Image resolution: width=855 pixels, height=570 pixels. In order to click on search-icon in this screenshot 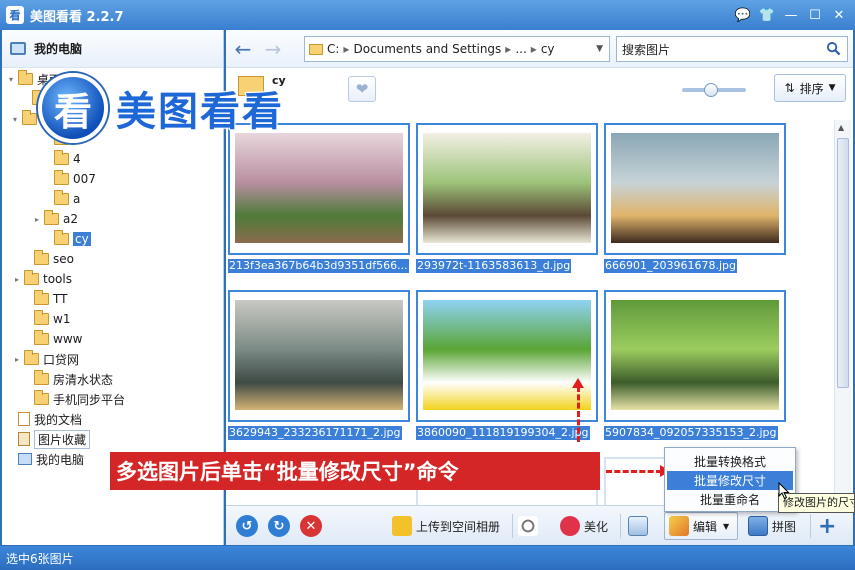, I will do `click(833, 48)`.